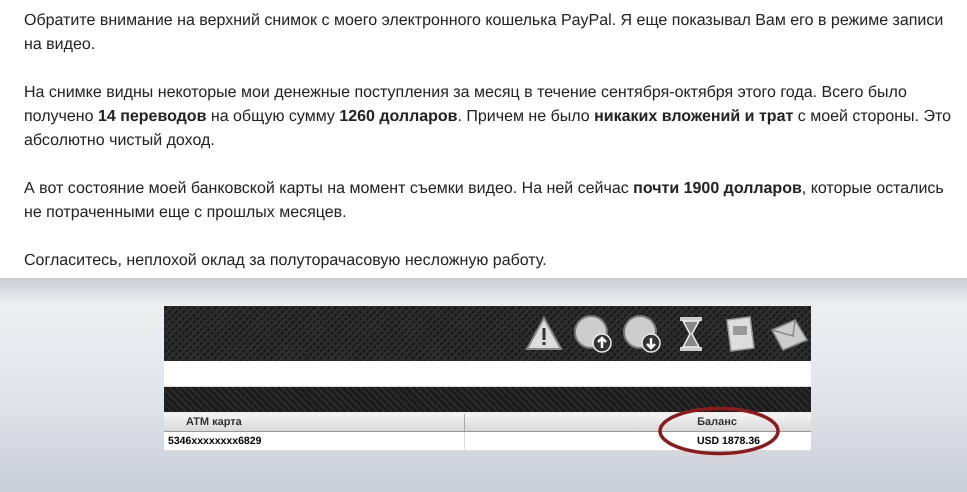  Describe the element at coordinates (484, 33) in the screenshot. I see `paragraph: Обратите внимание на верхний снимок с моего электронного кошелька PayPal. Я еще показывал Вам его в режиме записи на видео.` at that location.